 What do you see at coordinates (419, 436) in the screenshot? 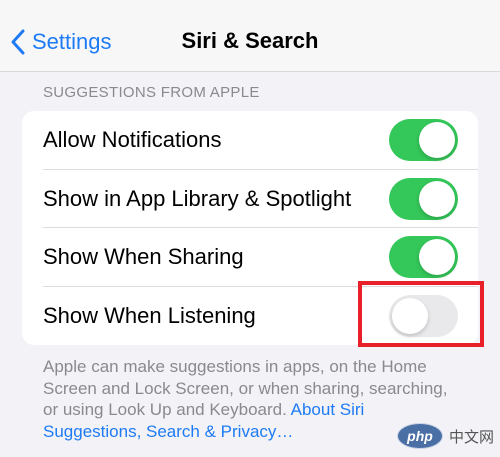
I see `php-logo: php` at bounding box center [419, 436].